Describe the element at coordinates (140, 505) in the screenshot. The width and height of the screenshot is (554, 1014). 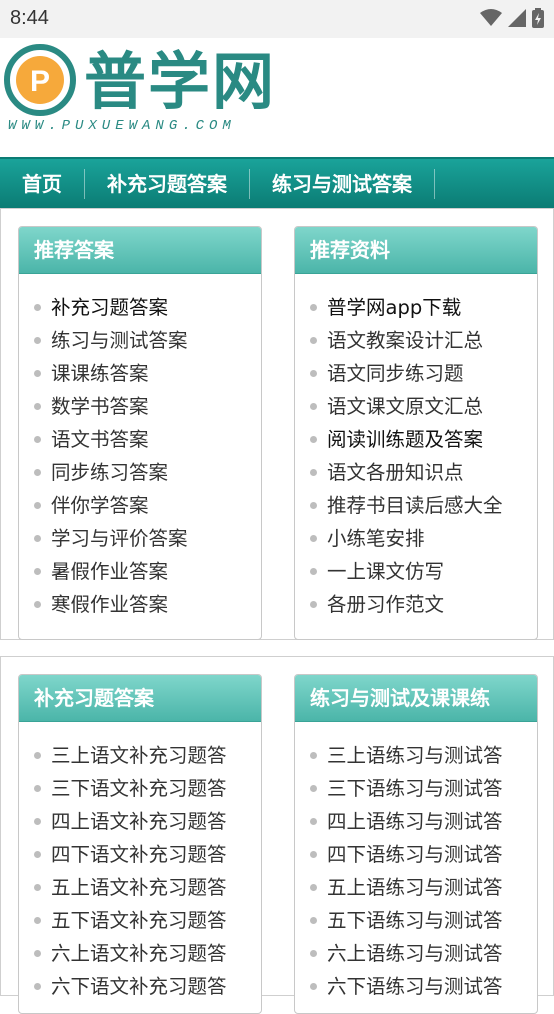
I see `list-item: 伴你学答案` at that location.